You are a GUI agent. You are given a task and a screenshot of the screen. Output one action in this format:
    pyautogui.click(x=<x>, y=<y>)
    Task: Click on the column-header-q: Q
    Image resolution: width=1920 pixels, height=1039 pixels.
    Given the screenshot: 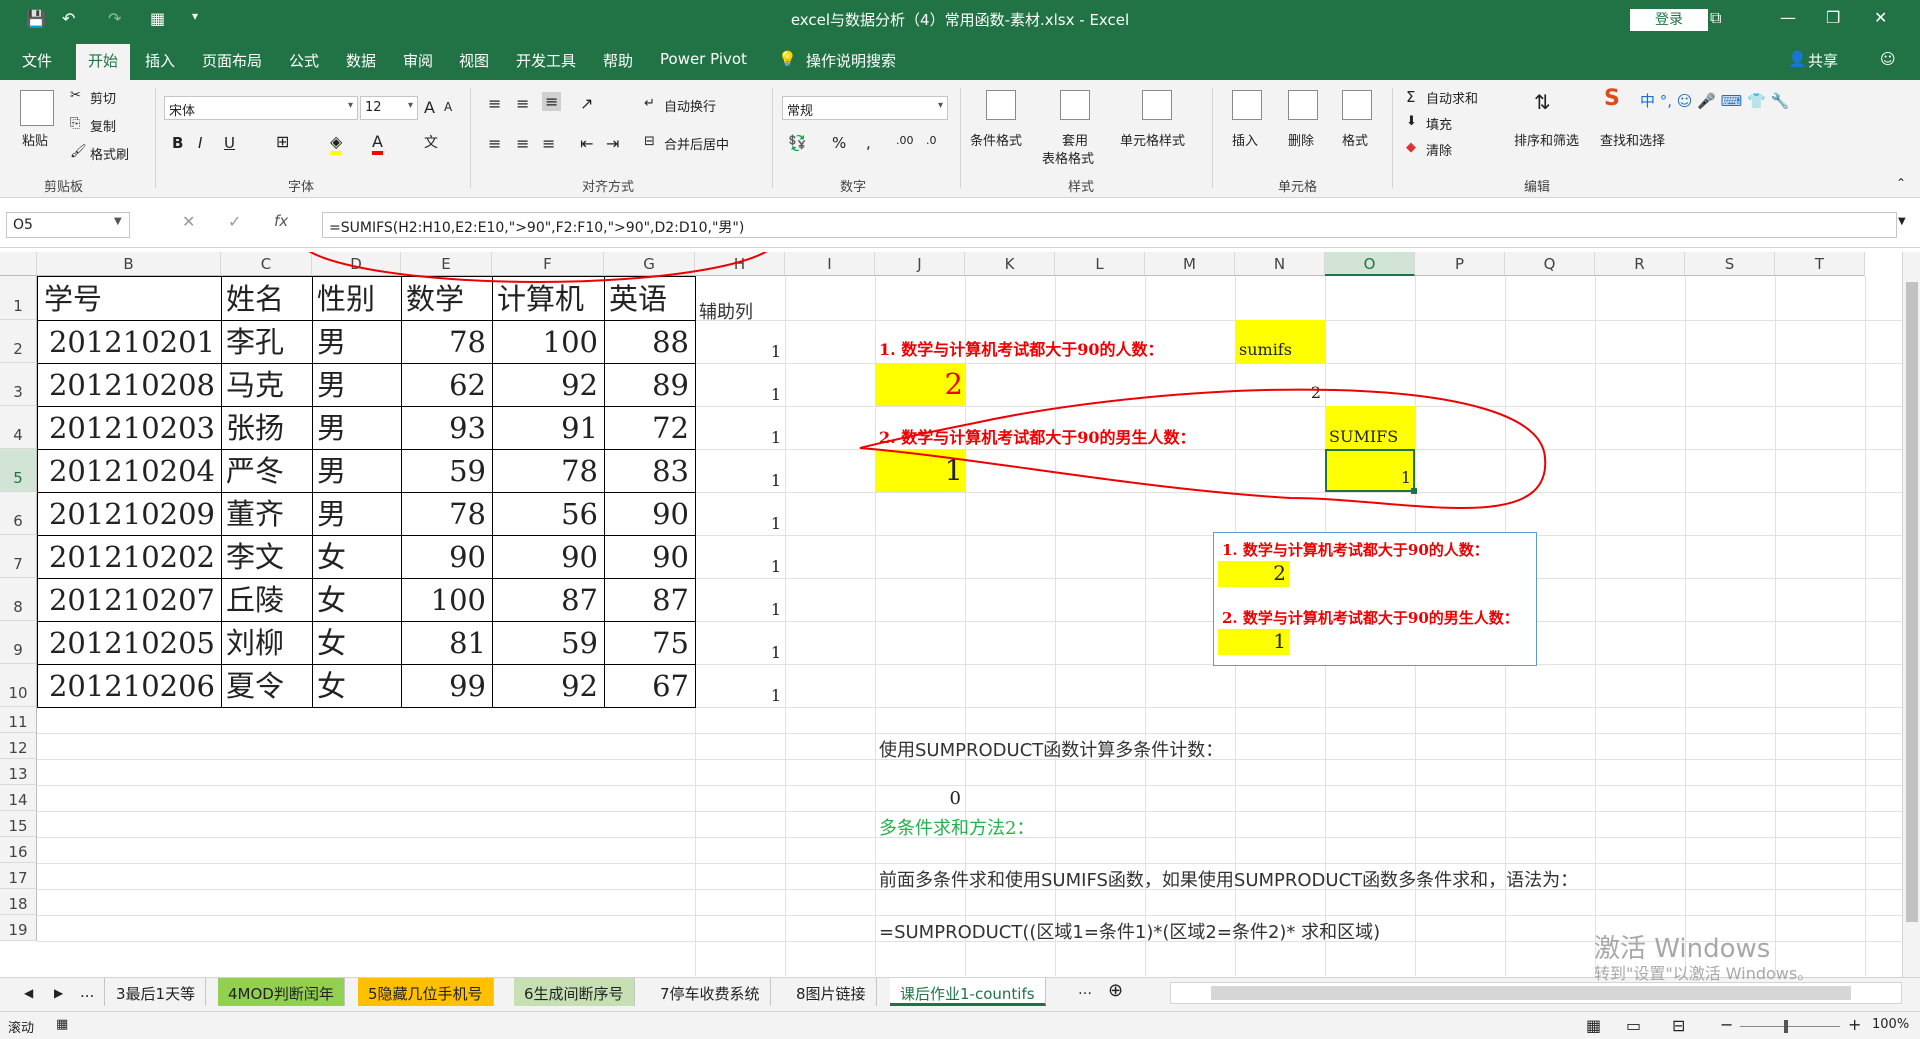 What is the action you would take?
    pyautogui.click(x=1550, y=264)
    